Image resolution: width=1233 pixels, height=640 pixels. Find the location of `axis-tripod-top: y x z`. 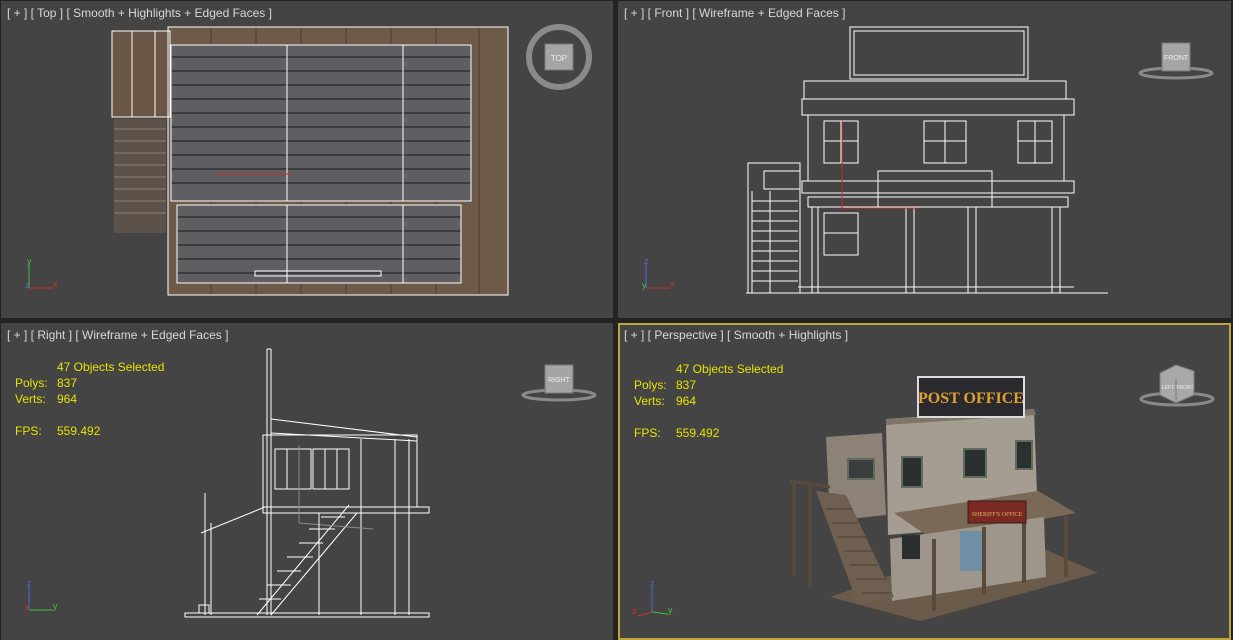

axis-tripod-top: y x z is located at coordinates (43, 276).